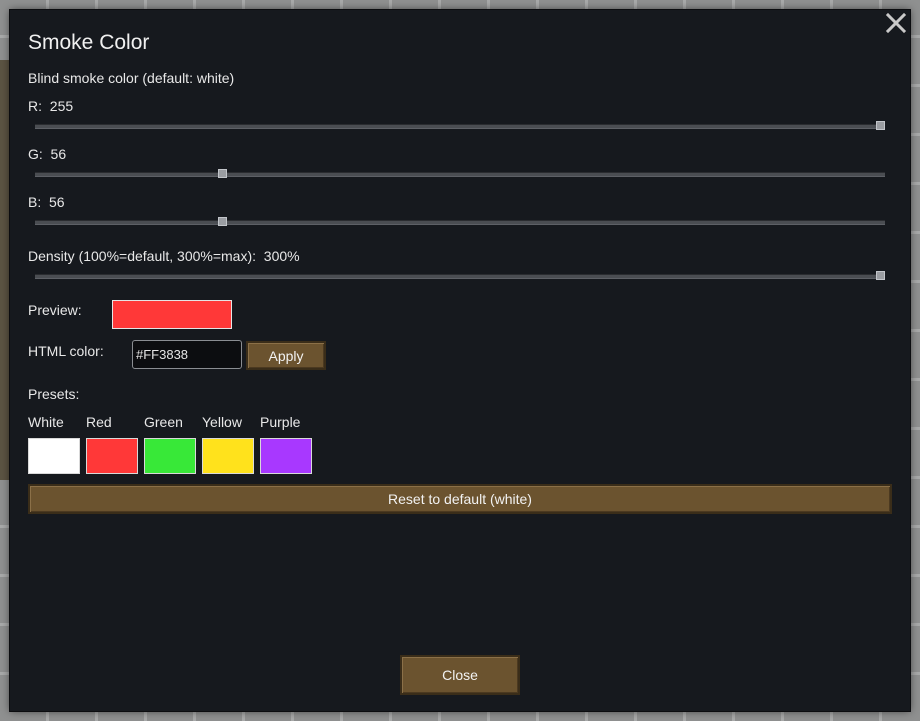 This screenshot has height=721, width=920. I want to click on blue-slider, so click(460, 222).